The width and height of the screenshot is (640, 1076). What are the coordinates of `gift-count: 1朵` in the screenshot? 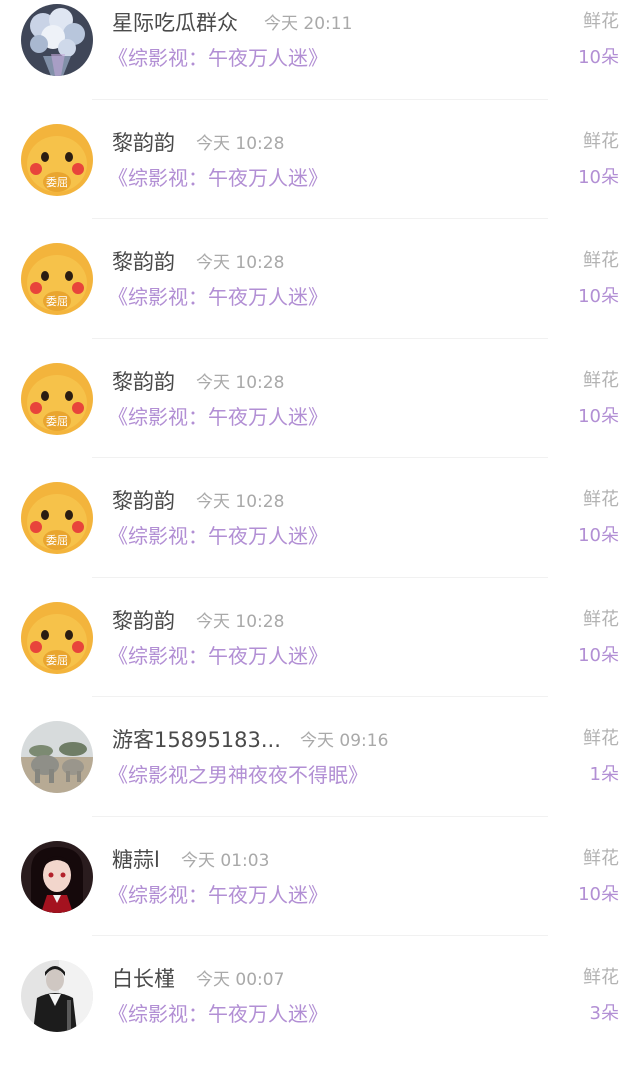 It's located at (604, 774).